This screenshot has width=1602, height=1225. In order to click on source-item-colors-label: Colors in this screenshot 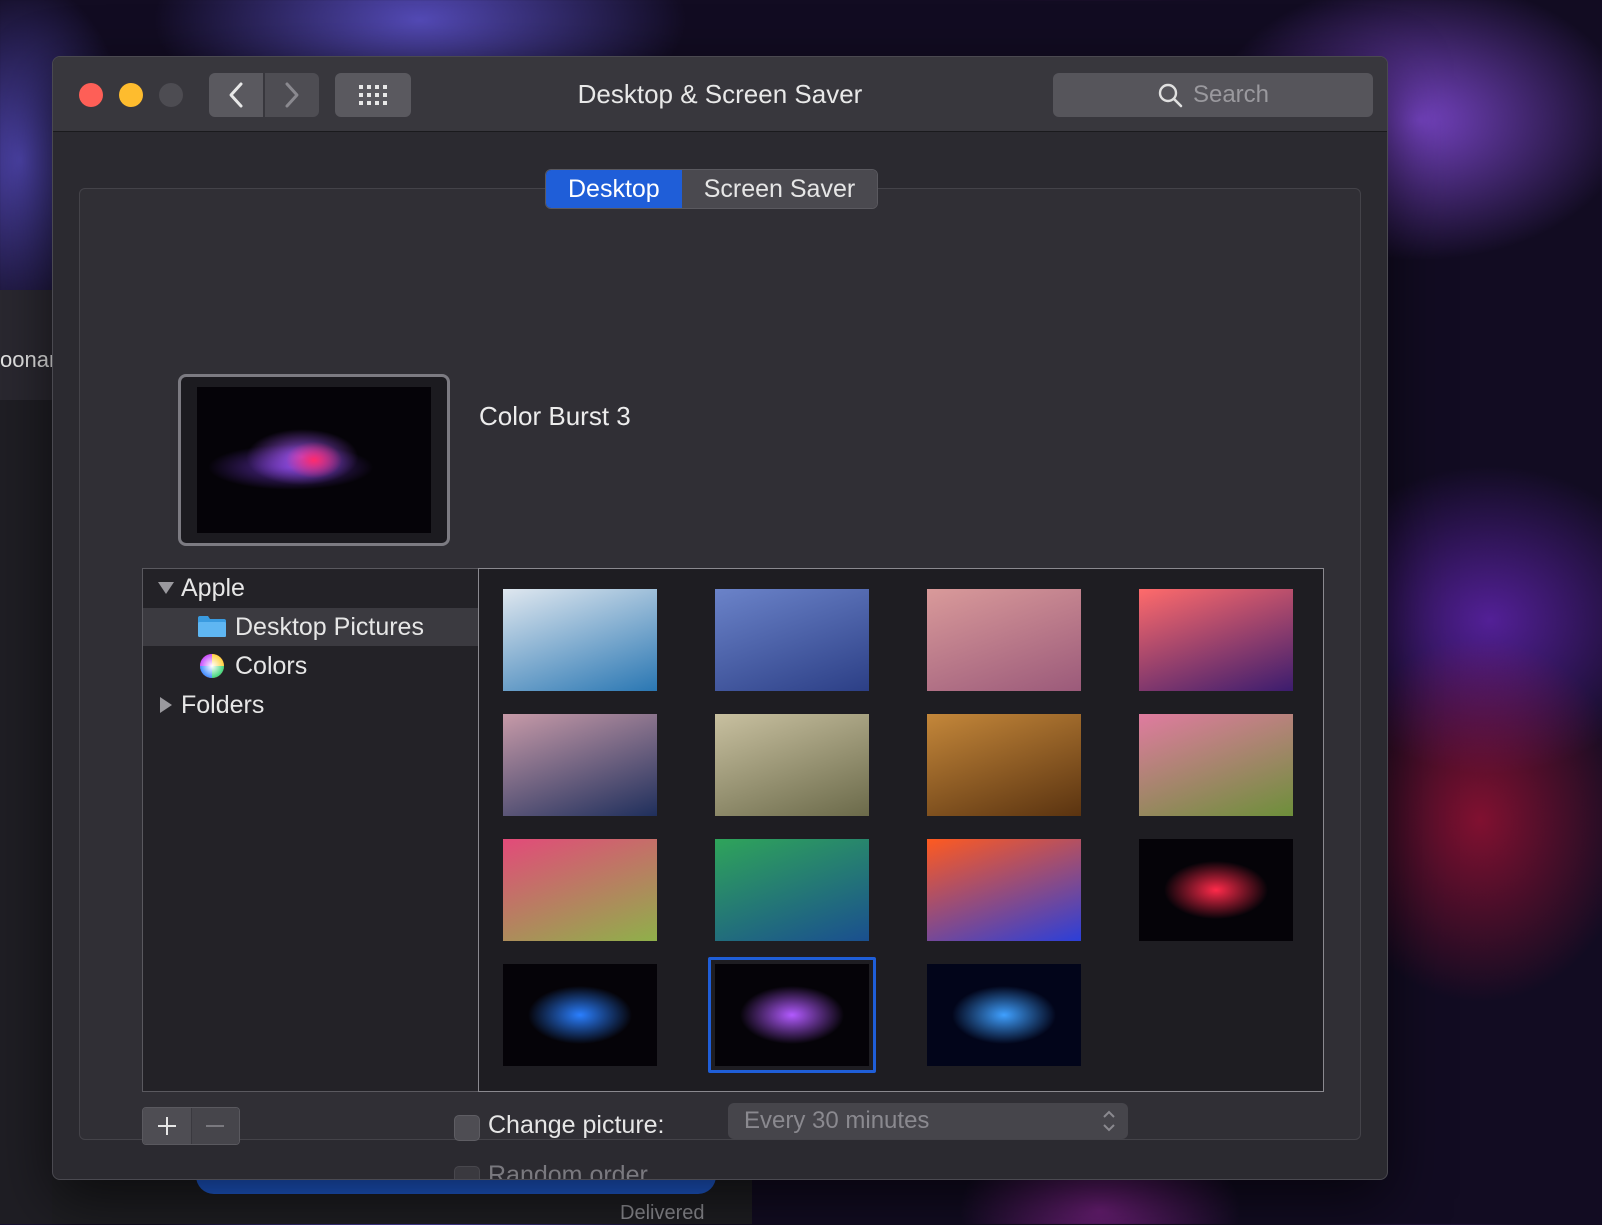, I will do `click(271, 665)`.